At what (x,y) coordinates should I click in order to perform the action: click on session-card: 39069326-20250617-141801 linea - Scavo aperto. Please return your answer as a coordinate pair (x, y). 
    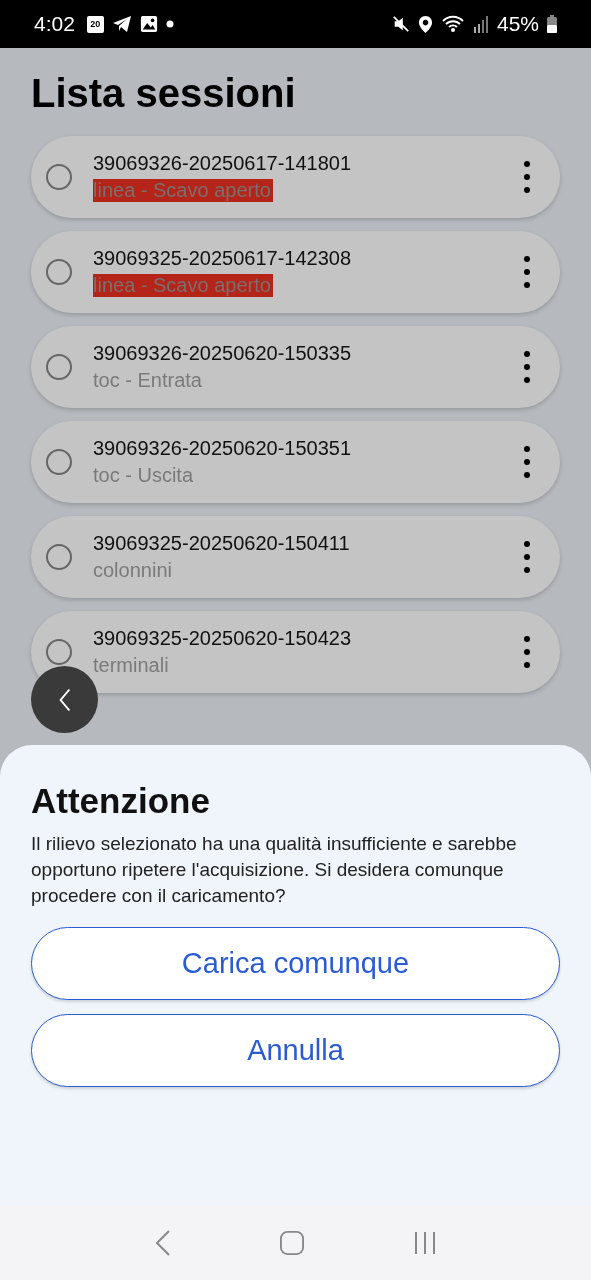
    Looking at the image, I should click on (295, 177).